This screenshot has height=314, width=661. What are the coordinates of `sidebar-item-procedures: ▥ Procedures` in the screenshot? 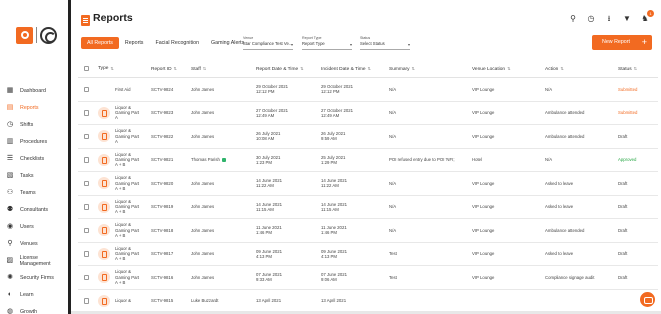 It's located at (34, 141).